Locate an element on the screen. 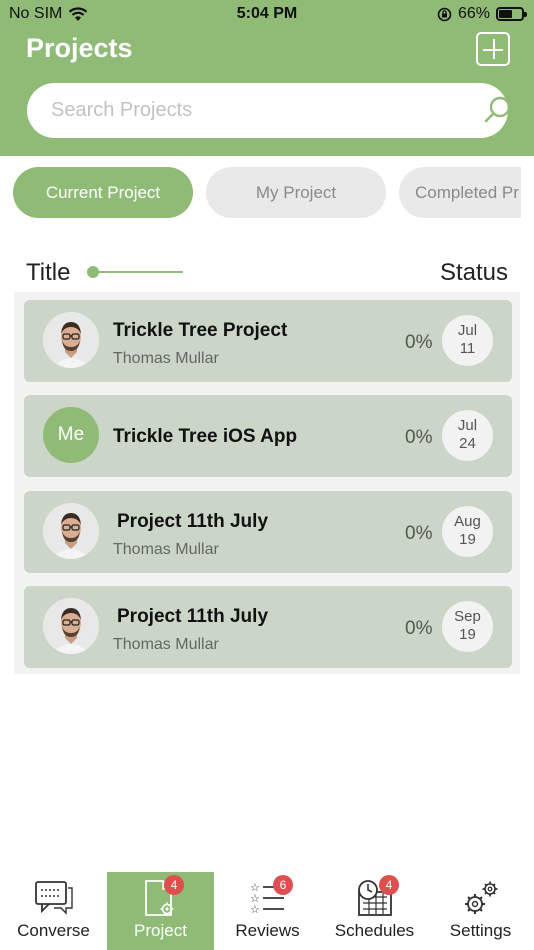  chat-icon is located at coordinates (54, 898).